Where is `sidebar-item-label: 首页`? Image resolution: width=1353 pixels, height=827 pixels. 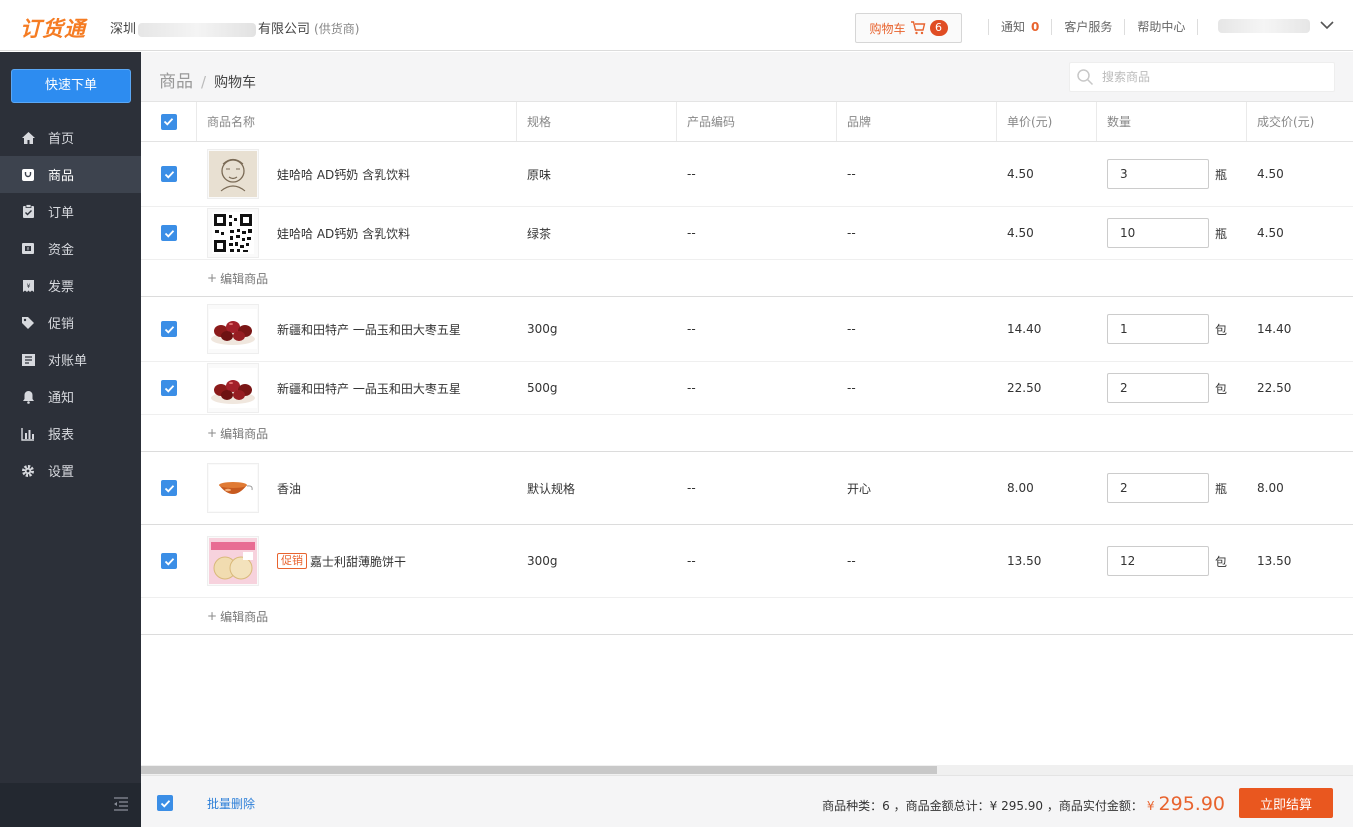 sidebar-item-label: 首页 is located at coordinates (61, 139).